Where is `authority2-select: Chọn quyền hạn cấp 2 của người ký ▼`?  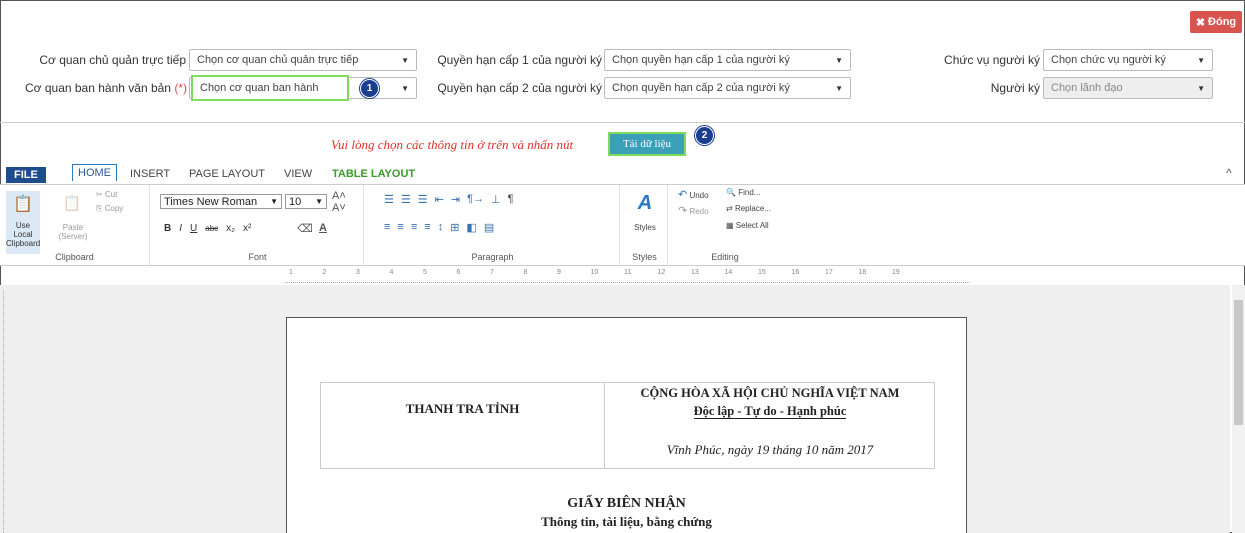 authority2-select: Chọn quyền hạn cấp 2 của người ký ▼ is located at coordinates (727, 88).